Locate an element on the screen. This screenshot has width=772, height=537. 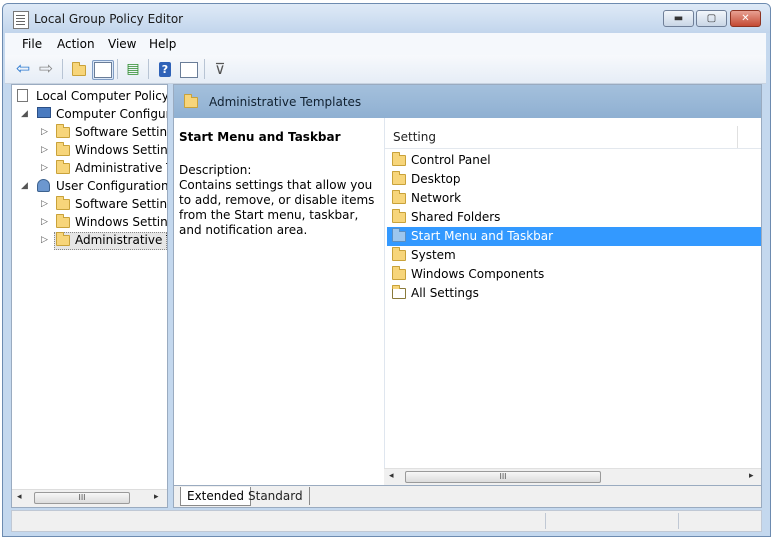
details-header: Administrative Templates is located at coordinates (467, 101).